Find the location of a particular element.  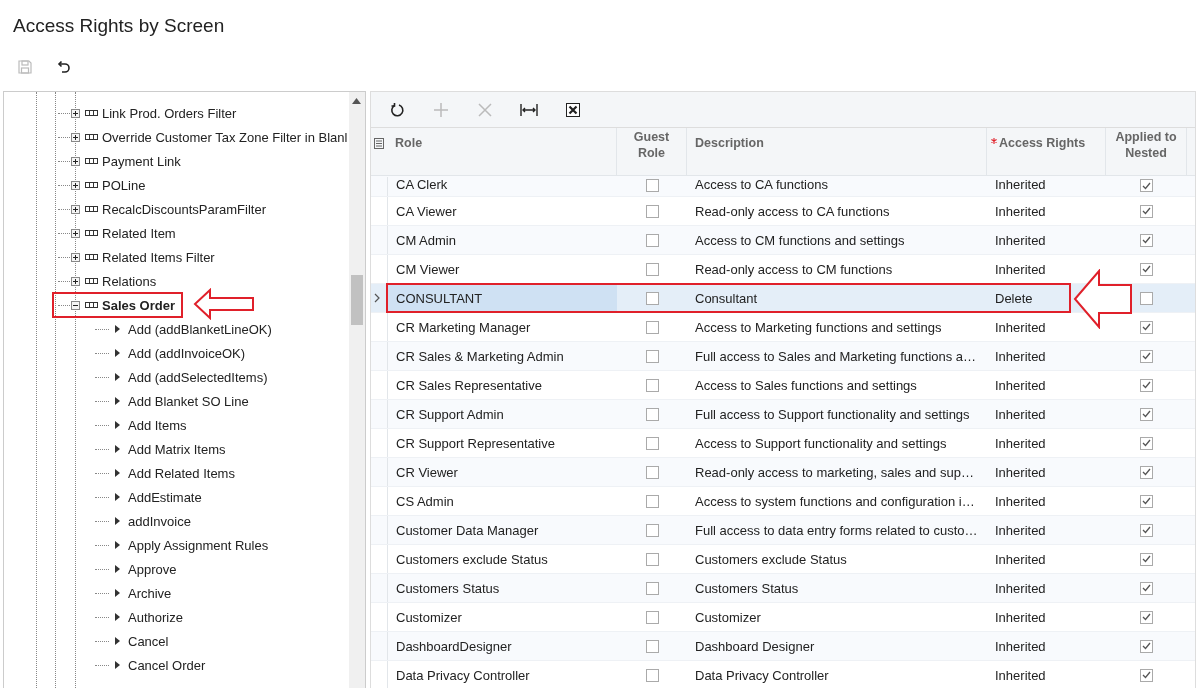

table-row: CR Support Admin Full access to Support functionality and settings Inherited is located at coordinates (783, 414).